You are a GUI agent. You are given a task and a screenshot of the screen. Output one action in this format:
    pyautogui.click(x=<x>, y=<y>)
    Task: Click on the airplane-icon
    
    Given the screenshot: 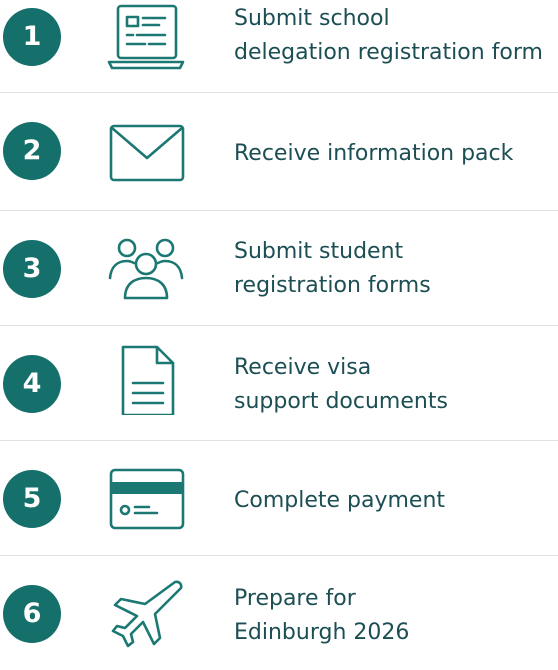 What is the action you would take?
    pyautogui.click(x=146, y=613)
    